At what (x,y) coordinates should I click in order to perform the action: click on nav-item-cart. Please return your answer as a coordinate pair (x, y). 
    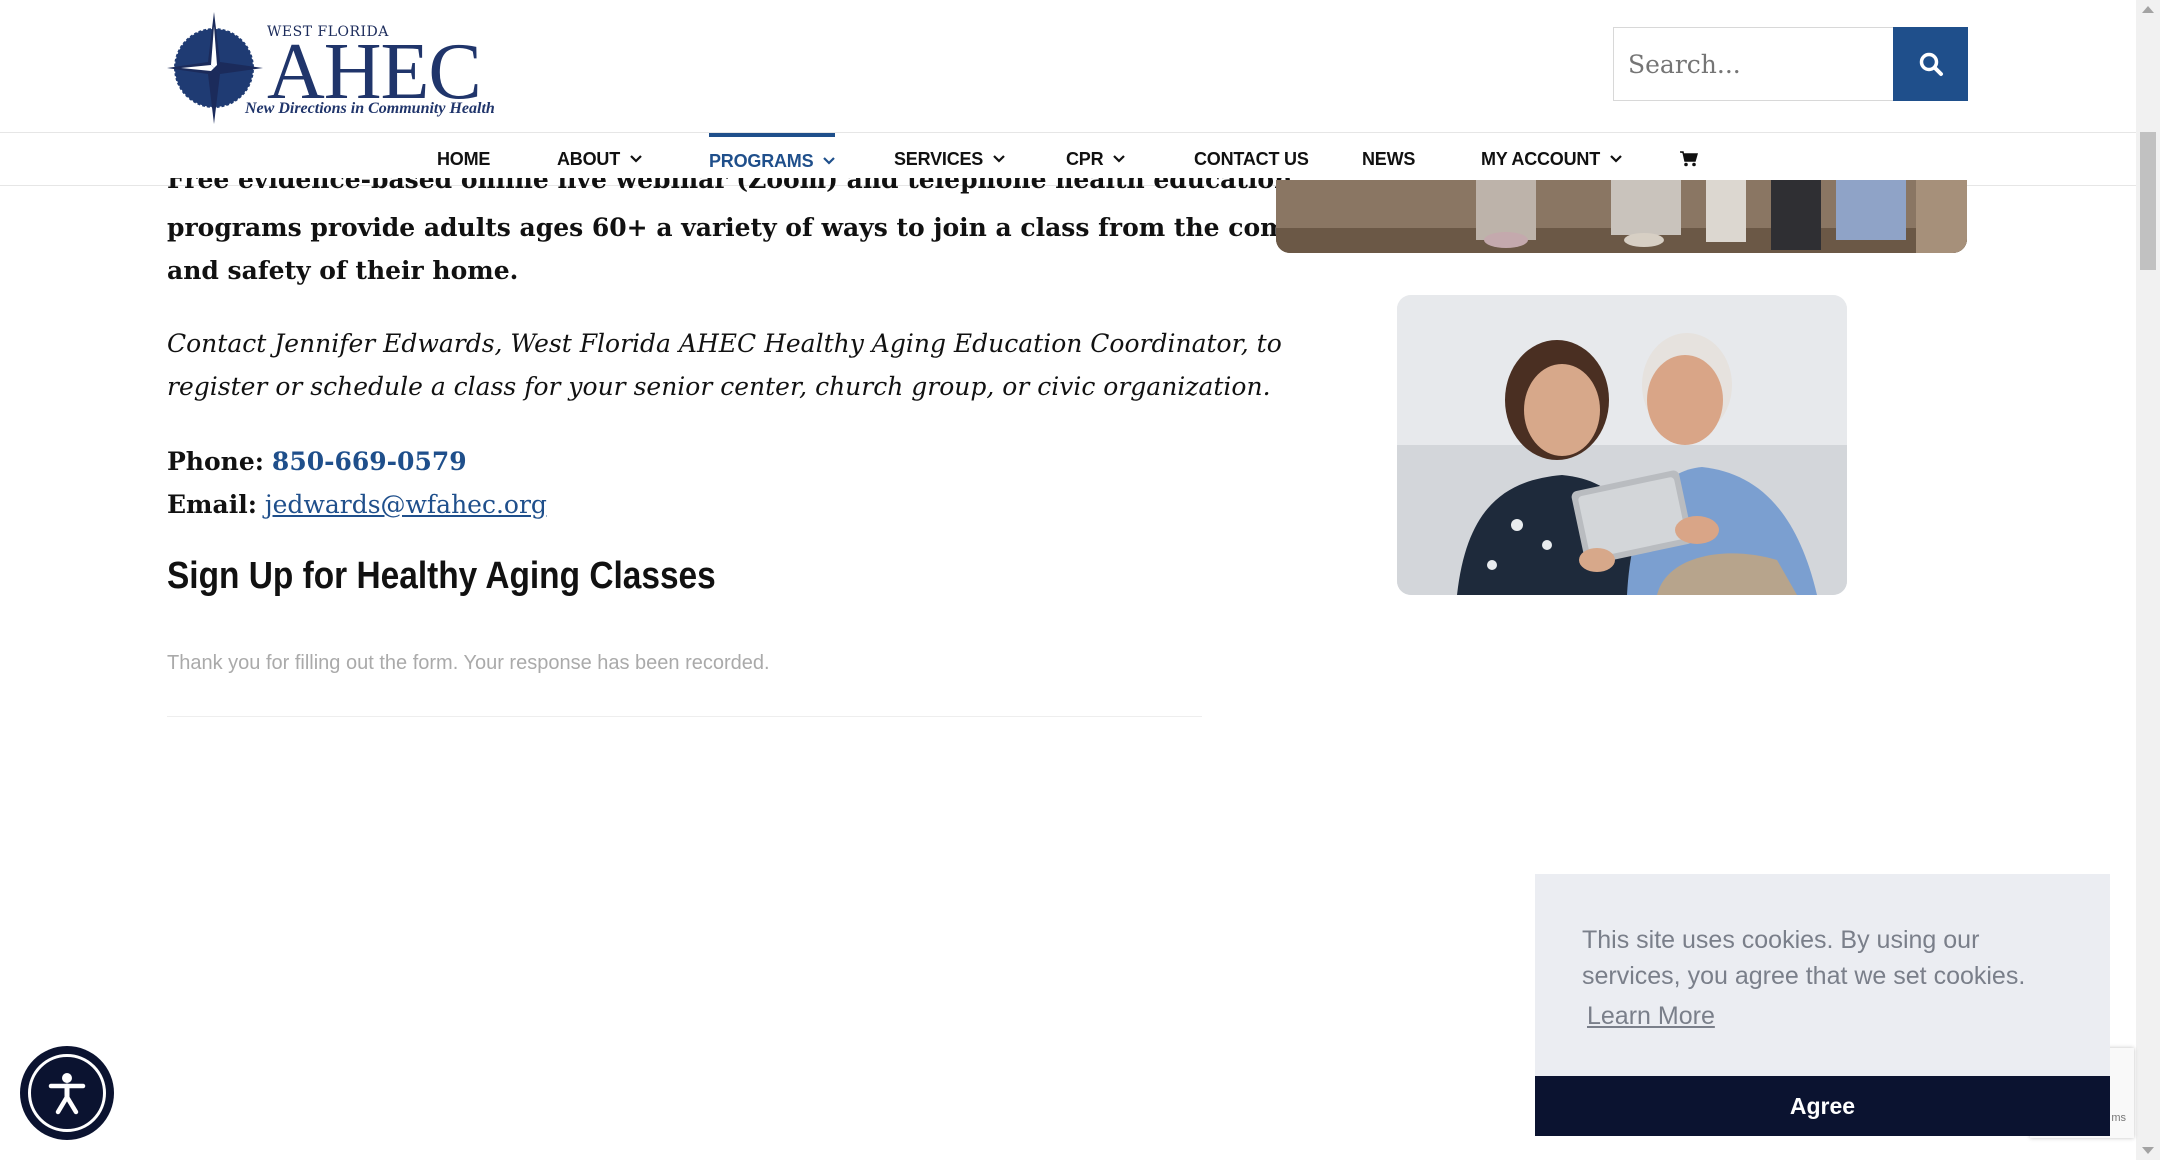
    Looking at the image, I should click on (1689, 159).